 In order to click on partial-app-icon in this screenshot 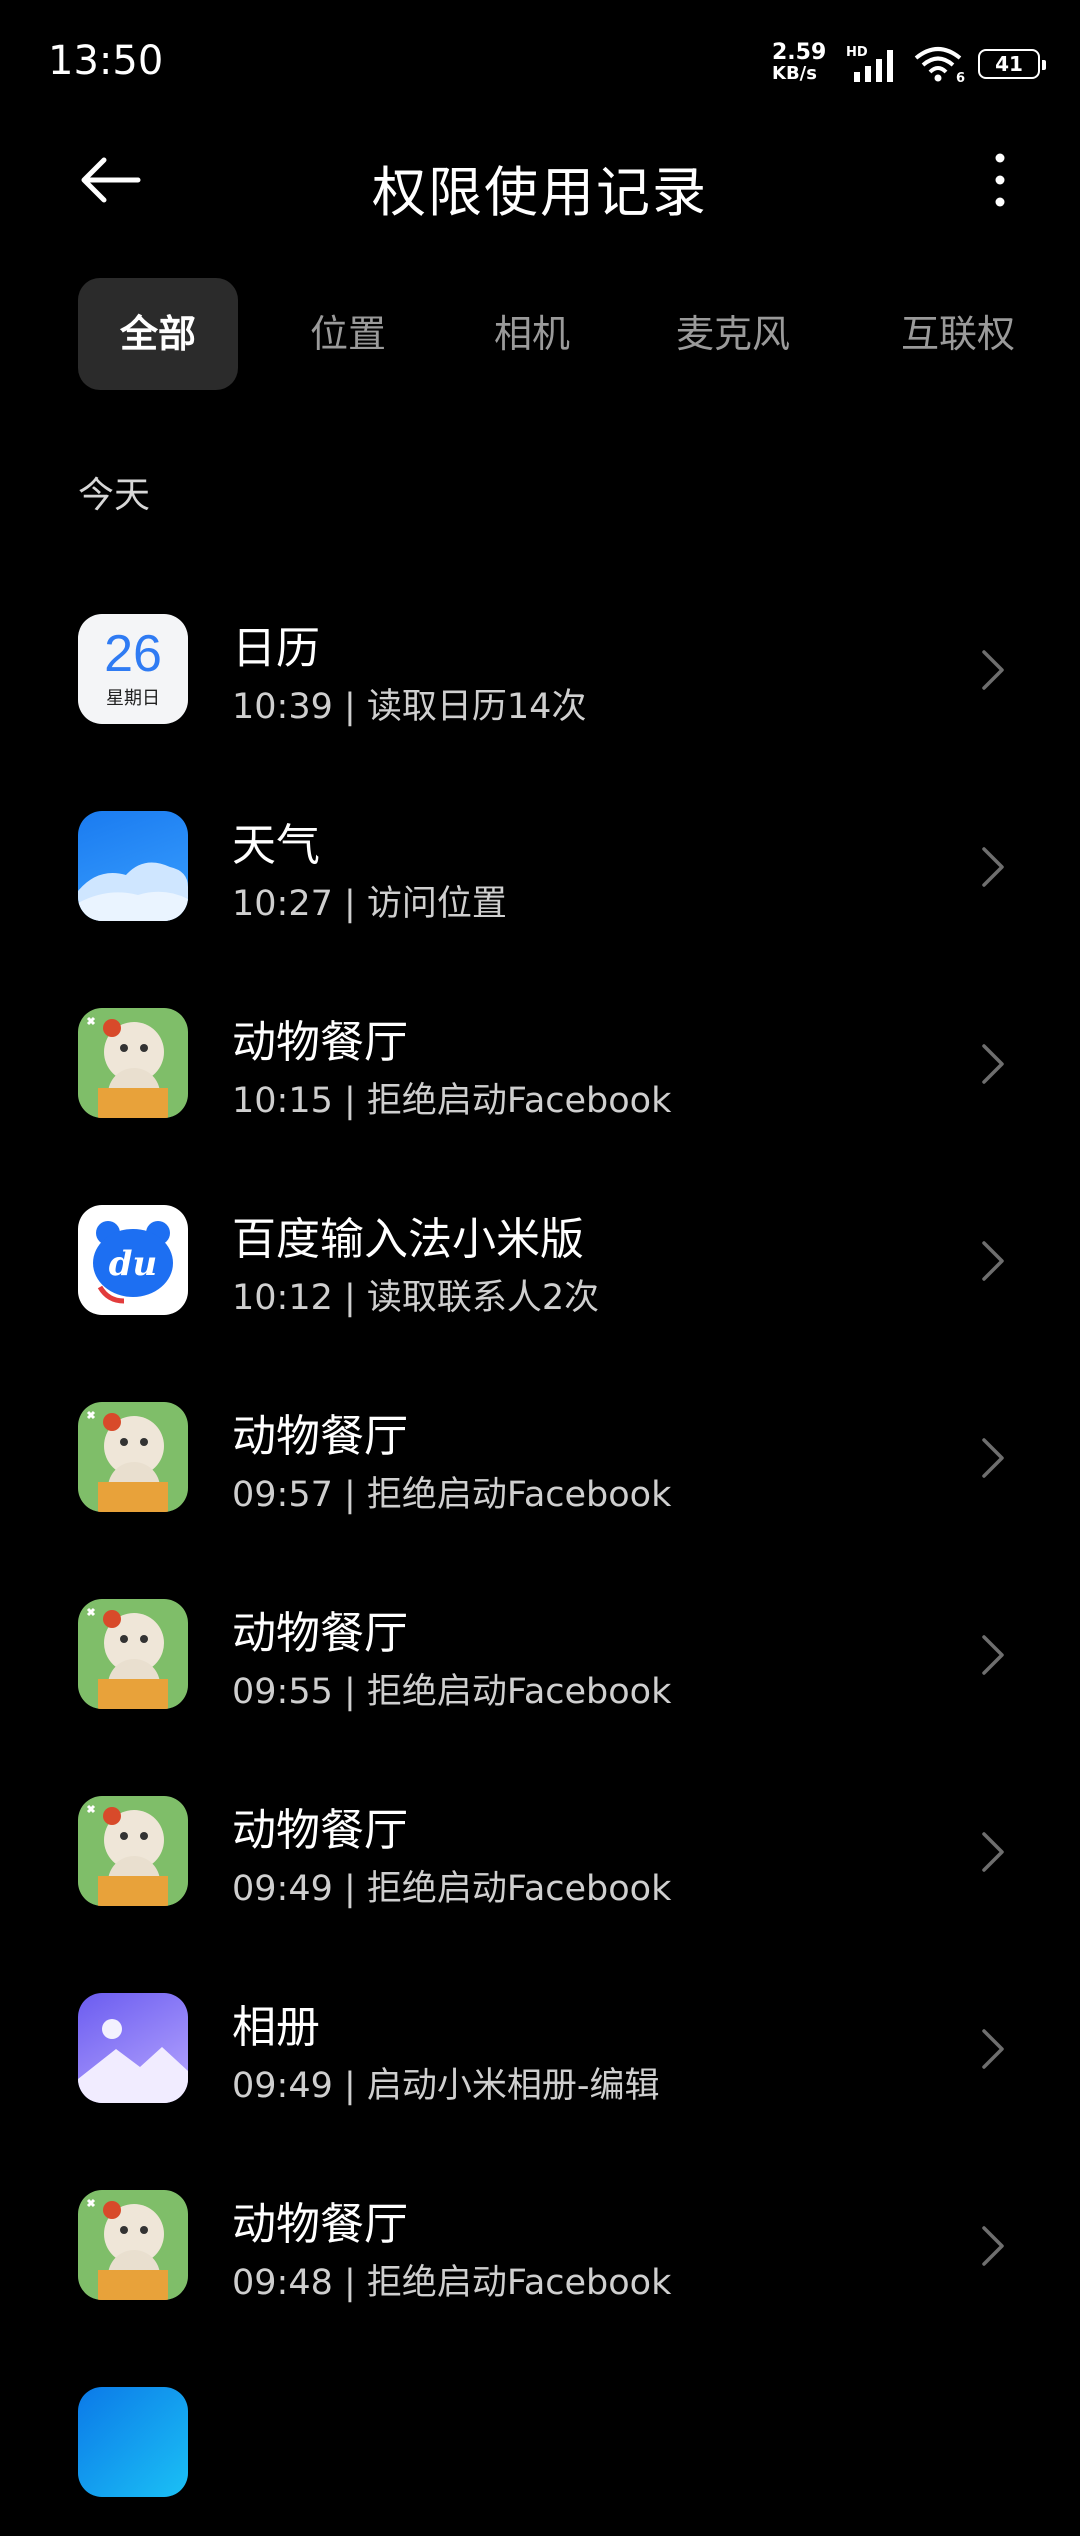, I will do `click(133, 2442)`.